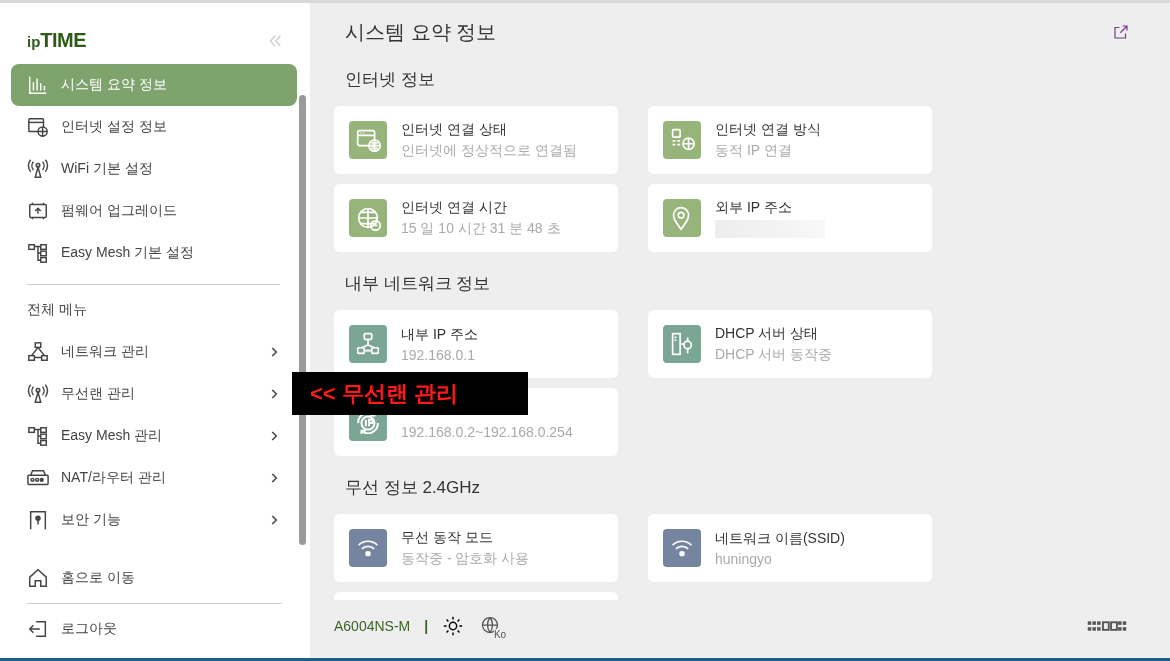 The image size is (1170, 661). What do you see at coordinates (154, 436) in the screenshot?
I see `menu-item: Easy Mesh 관리` at bounding box center [154, 436].